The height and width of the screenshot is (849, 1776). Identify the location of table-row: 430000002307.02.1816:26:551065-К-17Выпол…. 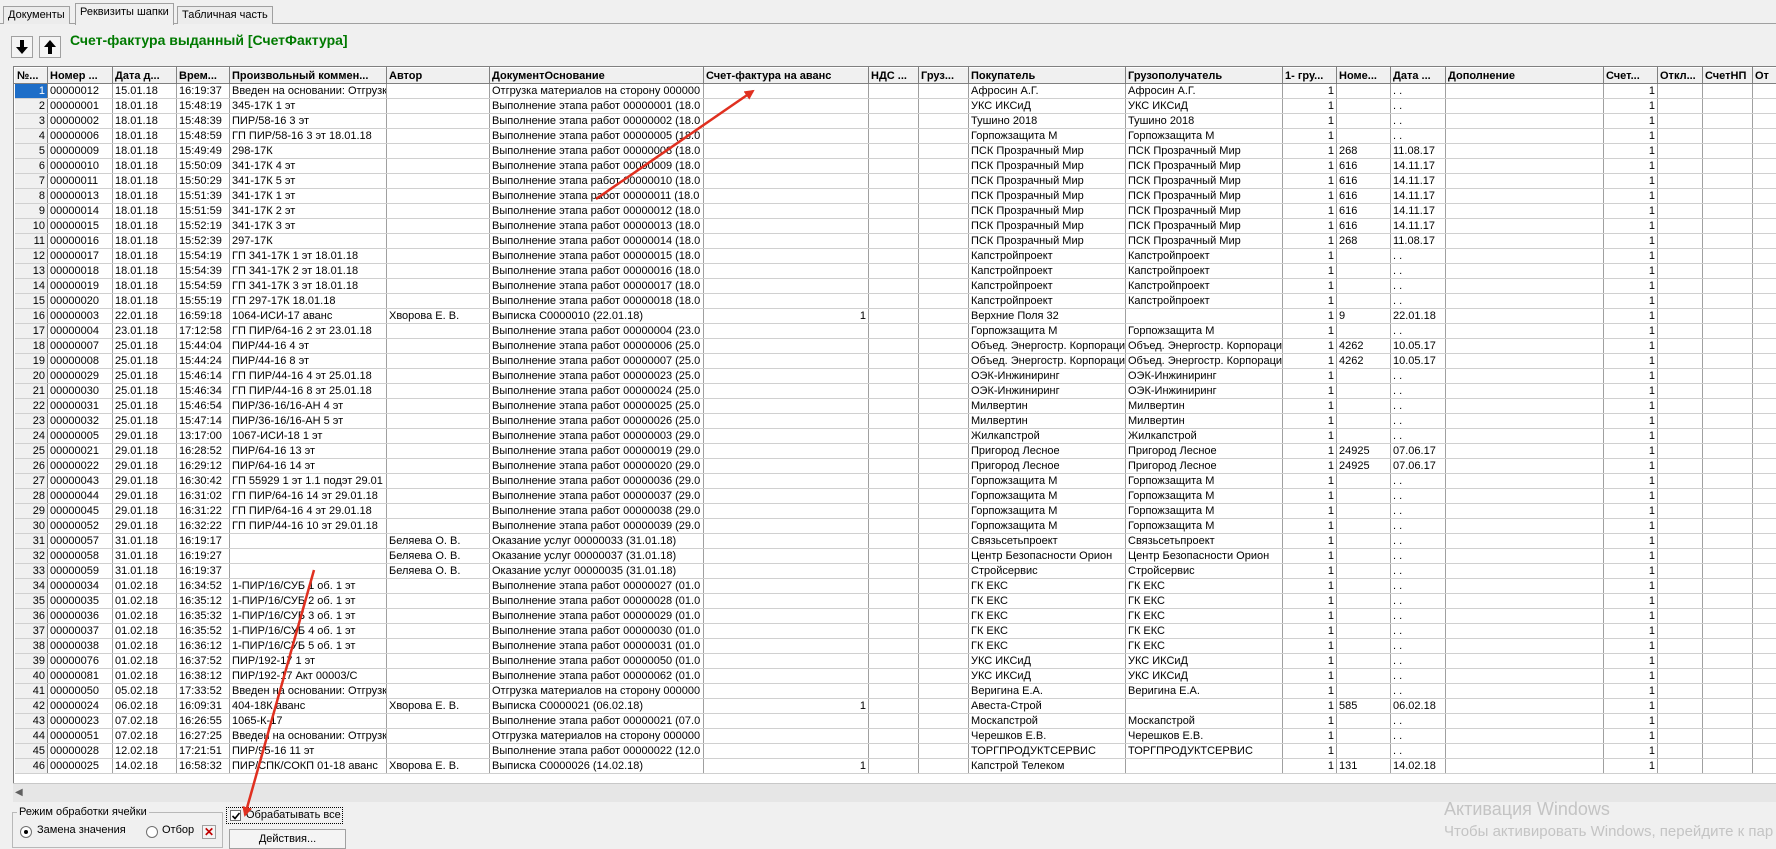
(895, 721).